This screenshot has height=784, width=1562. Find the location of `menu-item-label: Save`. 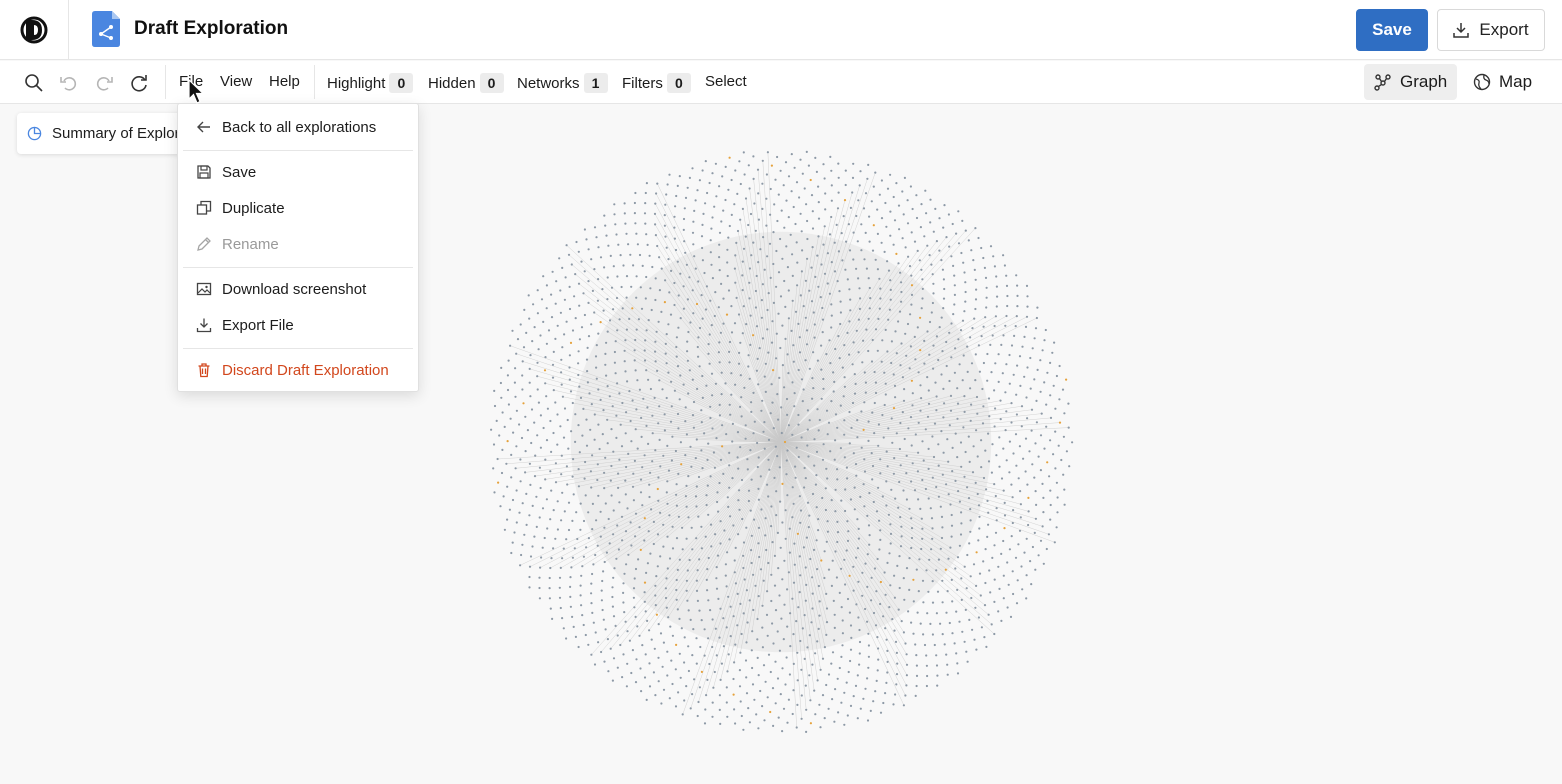

menu-item-label: Save is located at coordinates (239, 172).